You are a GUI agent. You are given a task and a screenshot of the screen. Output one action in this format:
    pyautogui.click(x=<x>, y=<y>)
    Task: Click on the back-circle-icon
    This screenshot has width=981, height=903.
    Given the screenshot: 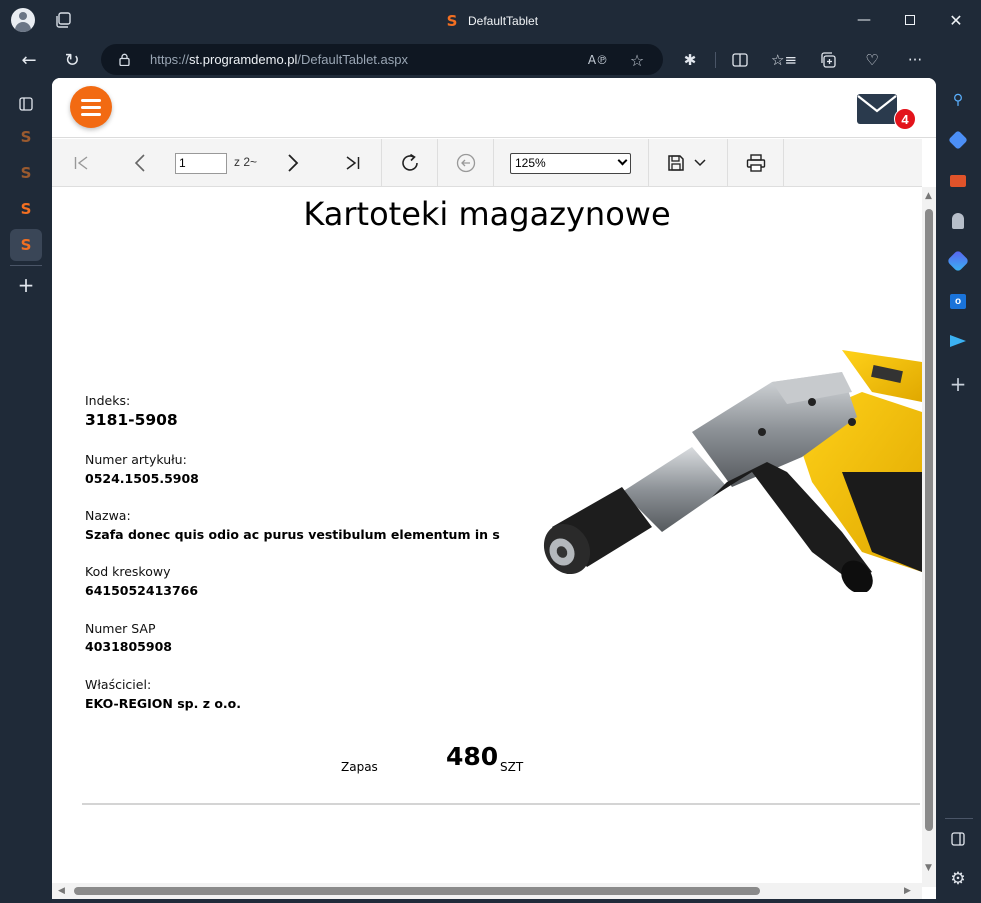 What is the action you would take?
    pyautogui.click(x=466, y=163)
    